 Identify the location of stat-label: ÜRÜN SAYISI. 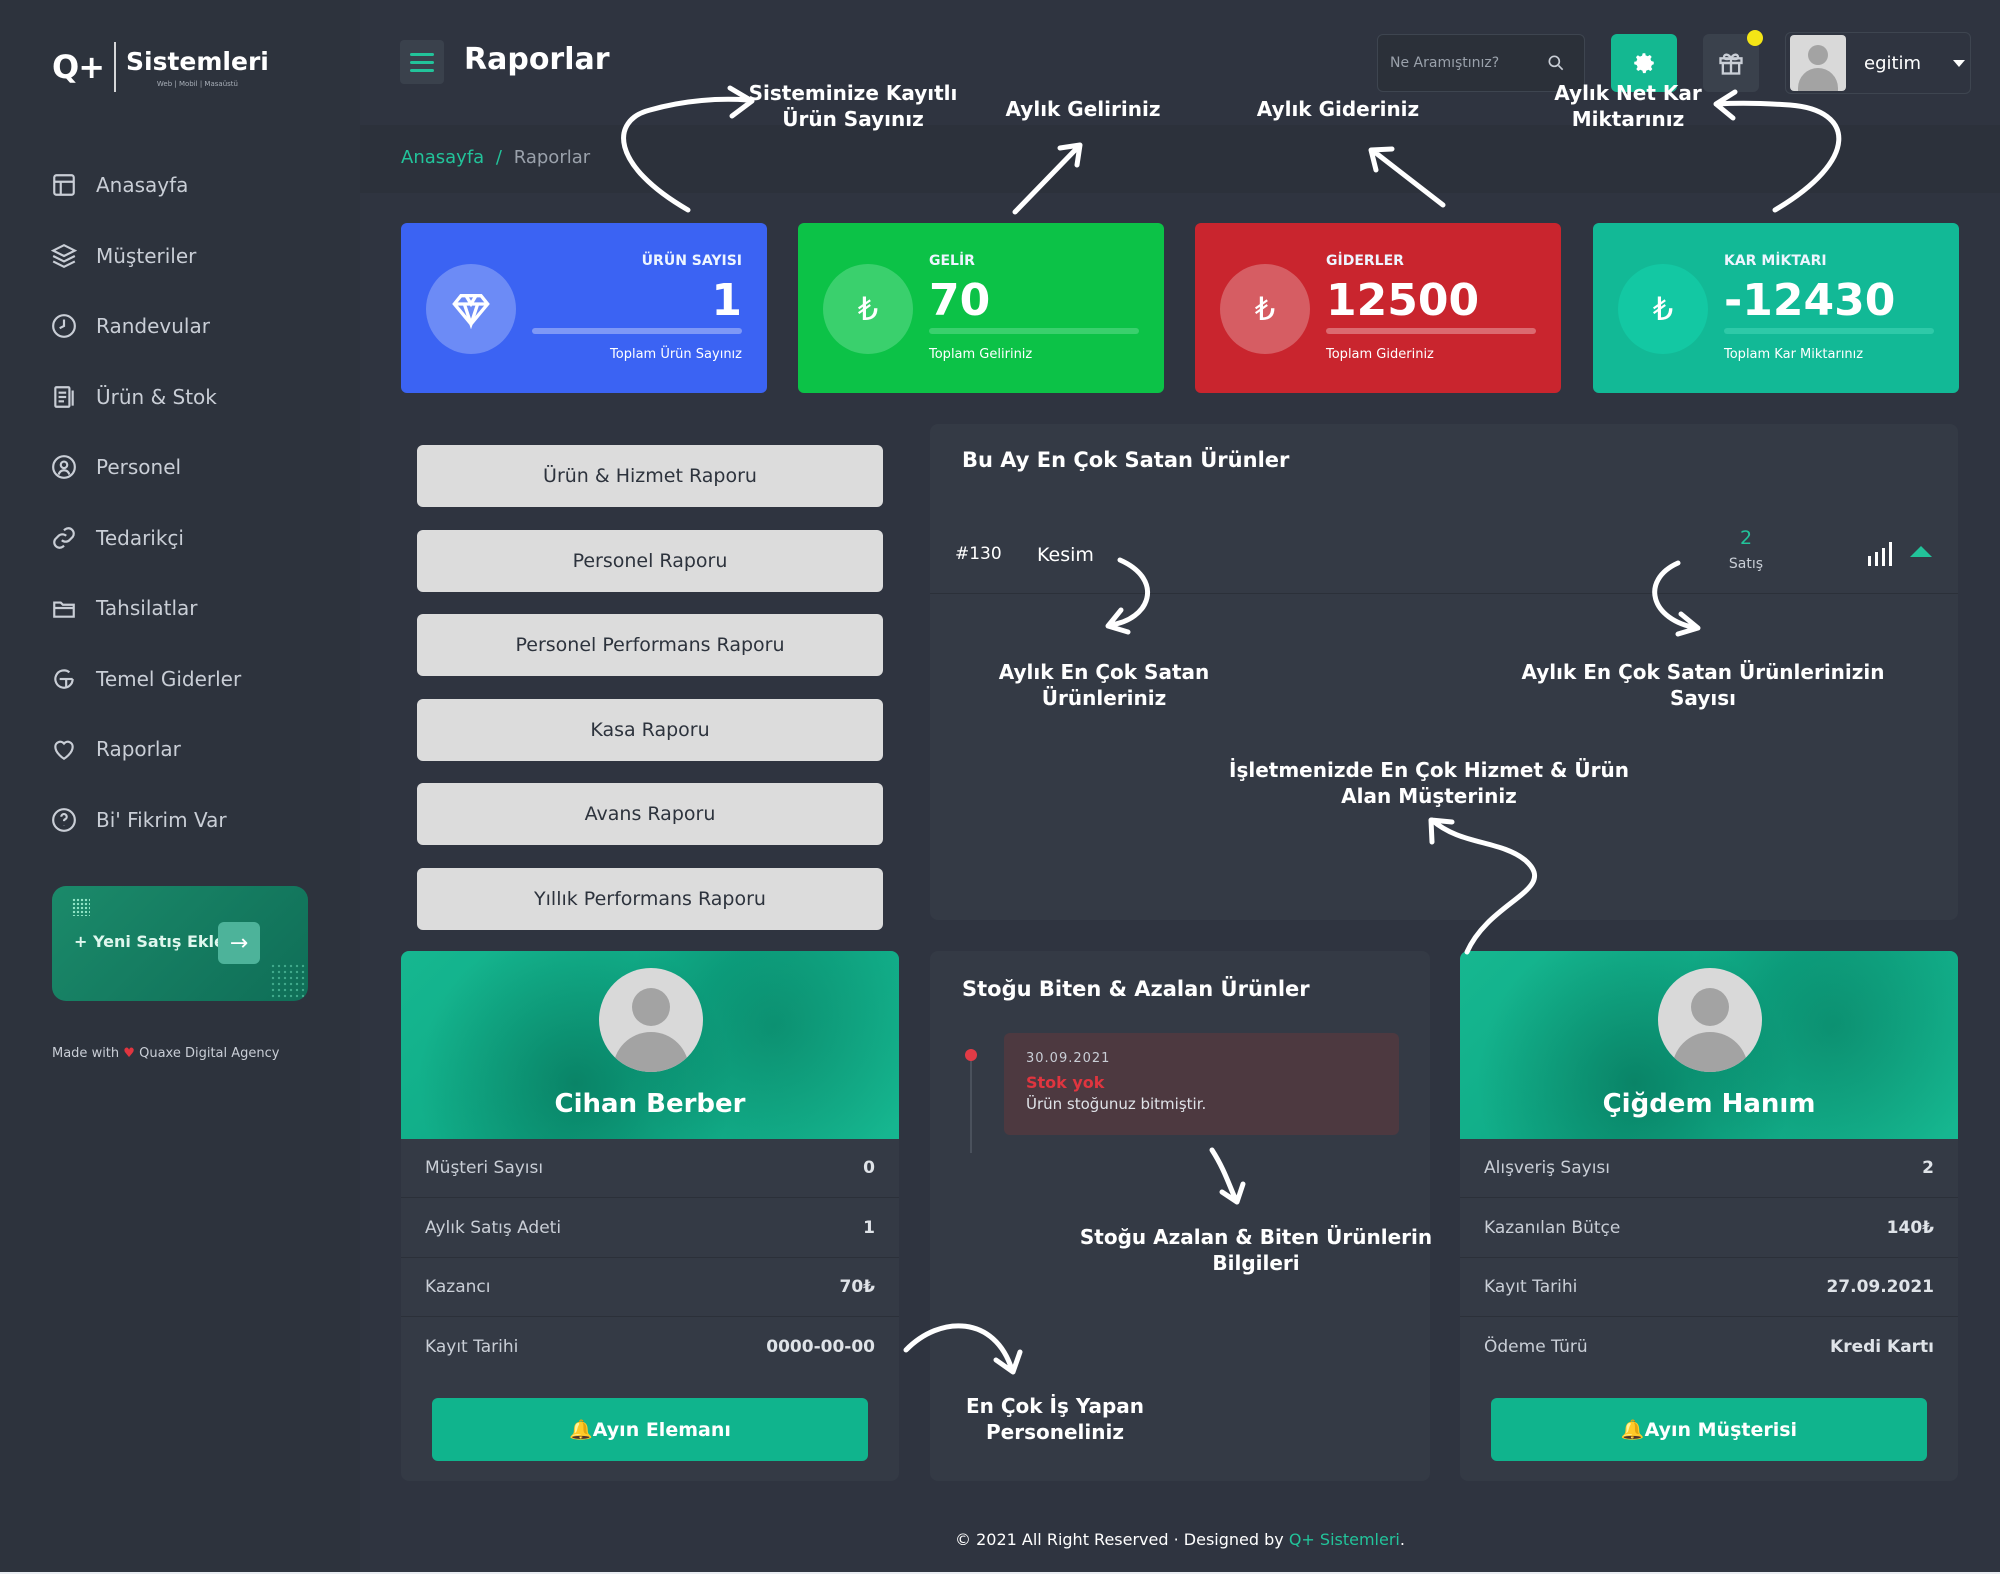
(691, 261).